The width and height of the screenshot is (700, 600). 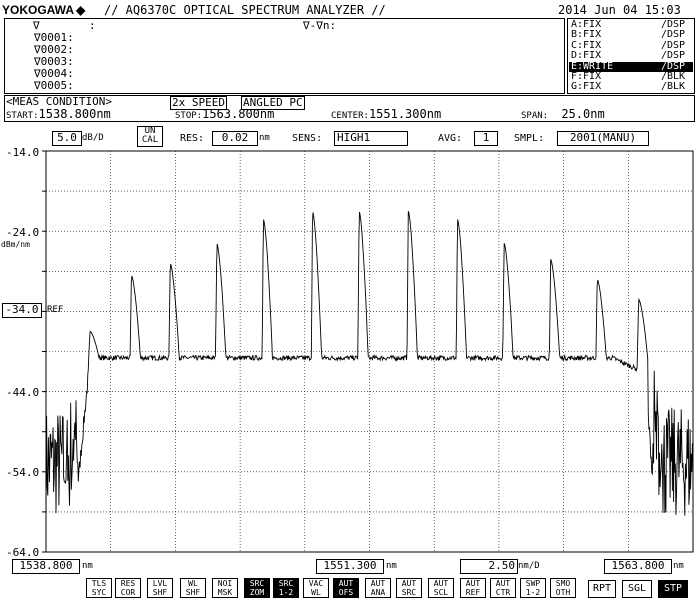 I want to click on scale-unit: dB/D, so click(x=93, y=138).